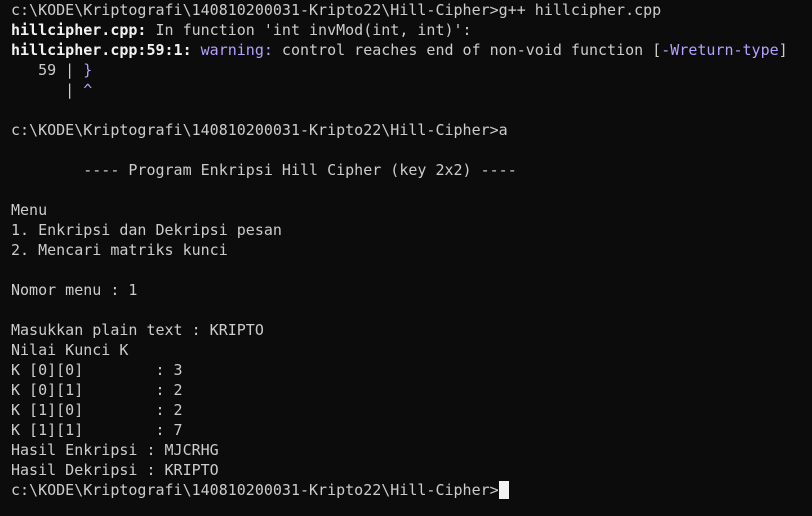 The width and height of the screenshot is (812, 516). I want to click on code-snippet-line: 59 | }, so click(51, 70).